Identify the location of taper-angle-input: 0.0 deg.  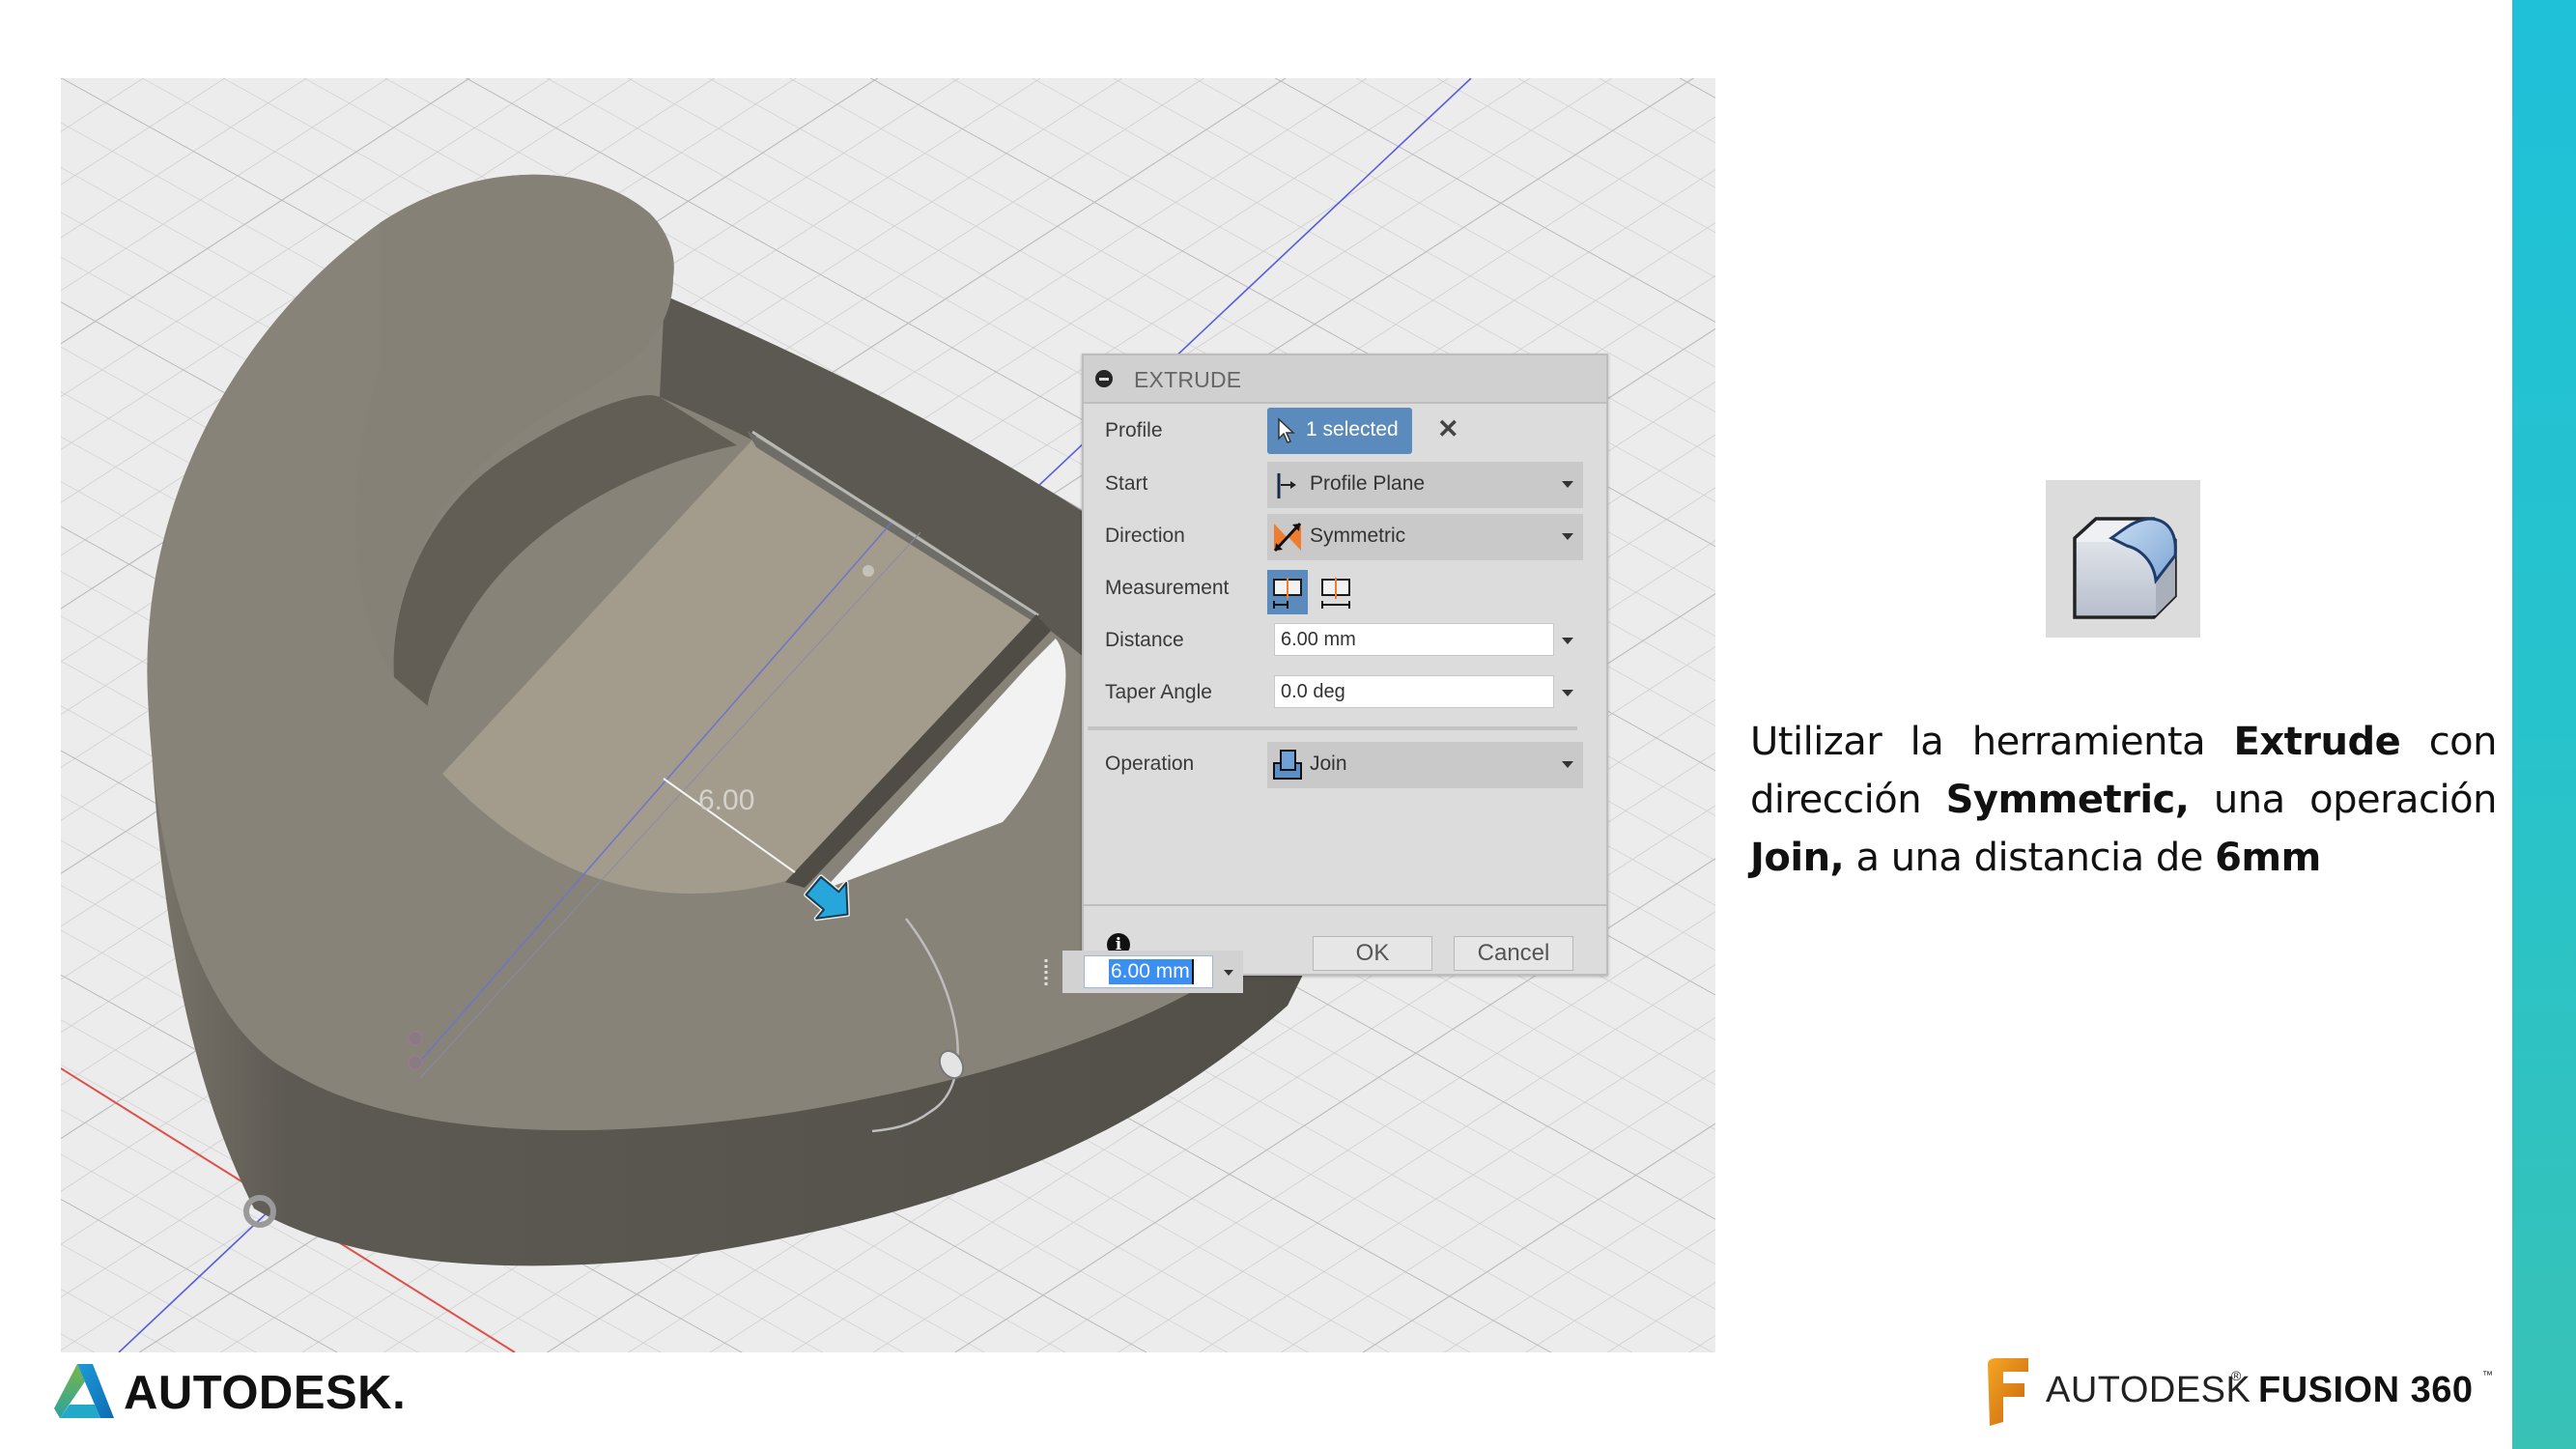
(1414, 691).